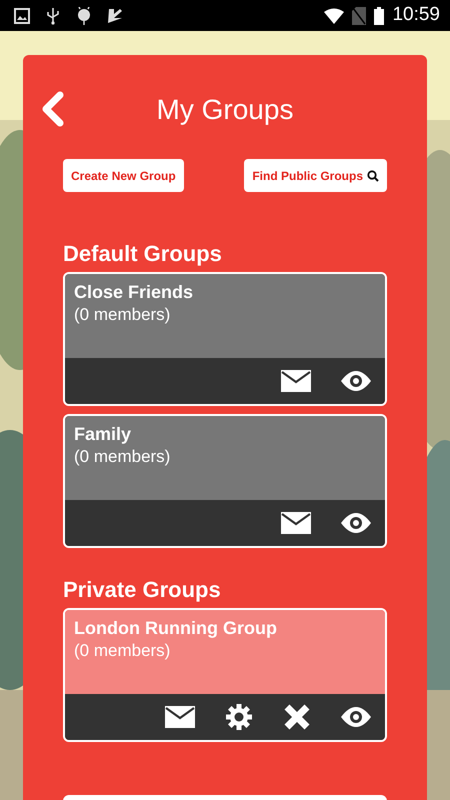 The height and width of the screenshot is (800, 450). I want to click on group-card: Close Friends (0 members), so click(225, 339).